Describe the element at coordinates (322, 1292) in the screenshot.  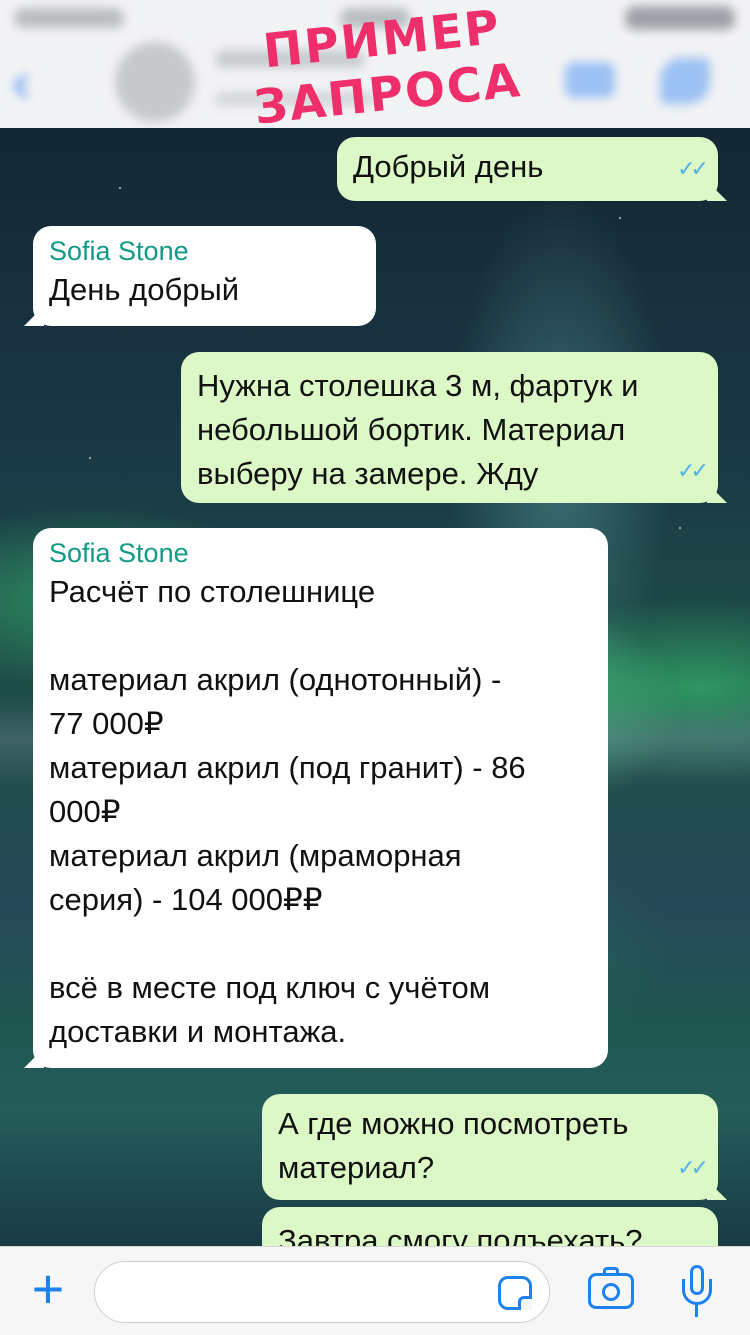
I see `message-input` at that location.